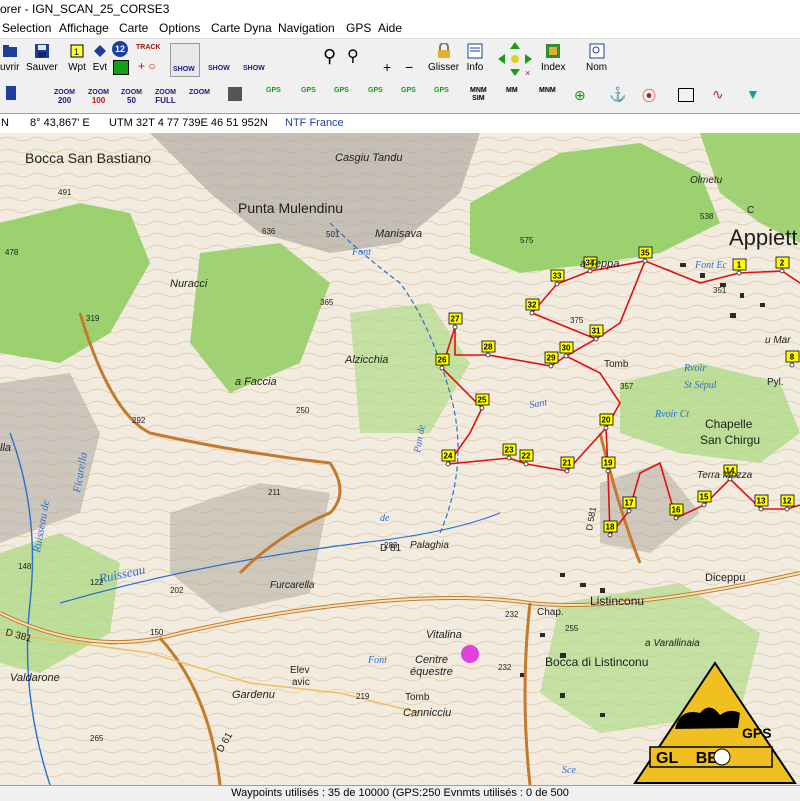 The width and height of the screenshot is (800, 801). What do you see at coordinates (363, 696) in the screenshot?
I see `svg-text: 219` at bounding box center [363, 696].